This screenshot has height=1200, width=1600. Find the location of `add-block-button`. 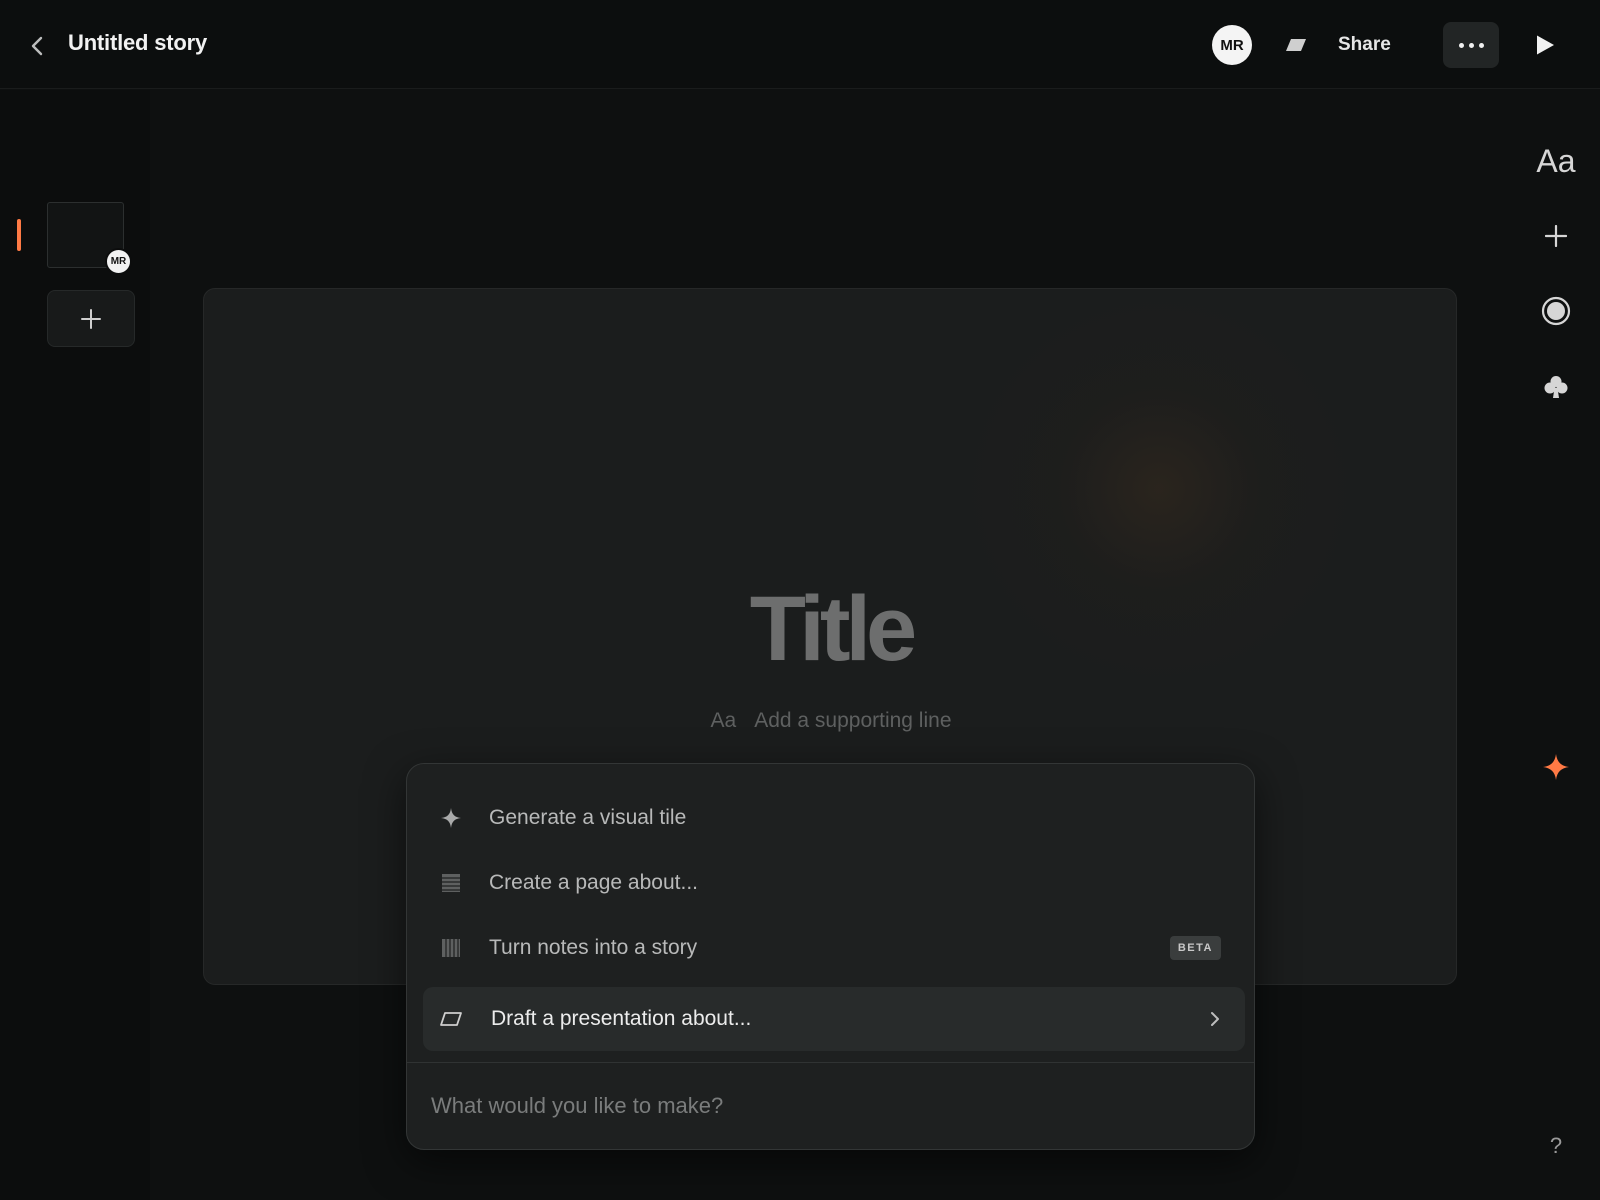

add-block-button is located at coordinates (1556, 236).